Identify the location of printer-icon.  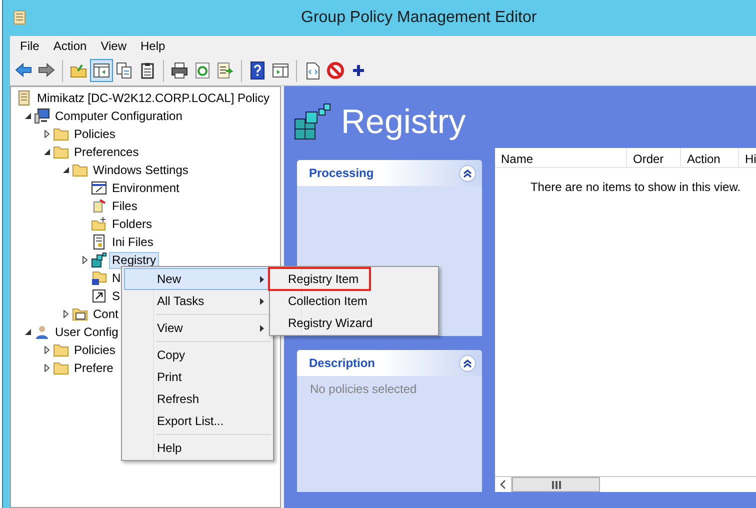
(179, 70).